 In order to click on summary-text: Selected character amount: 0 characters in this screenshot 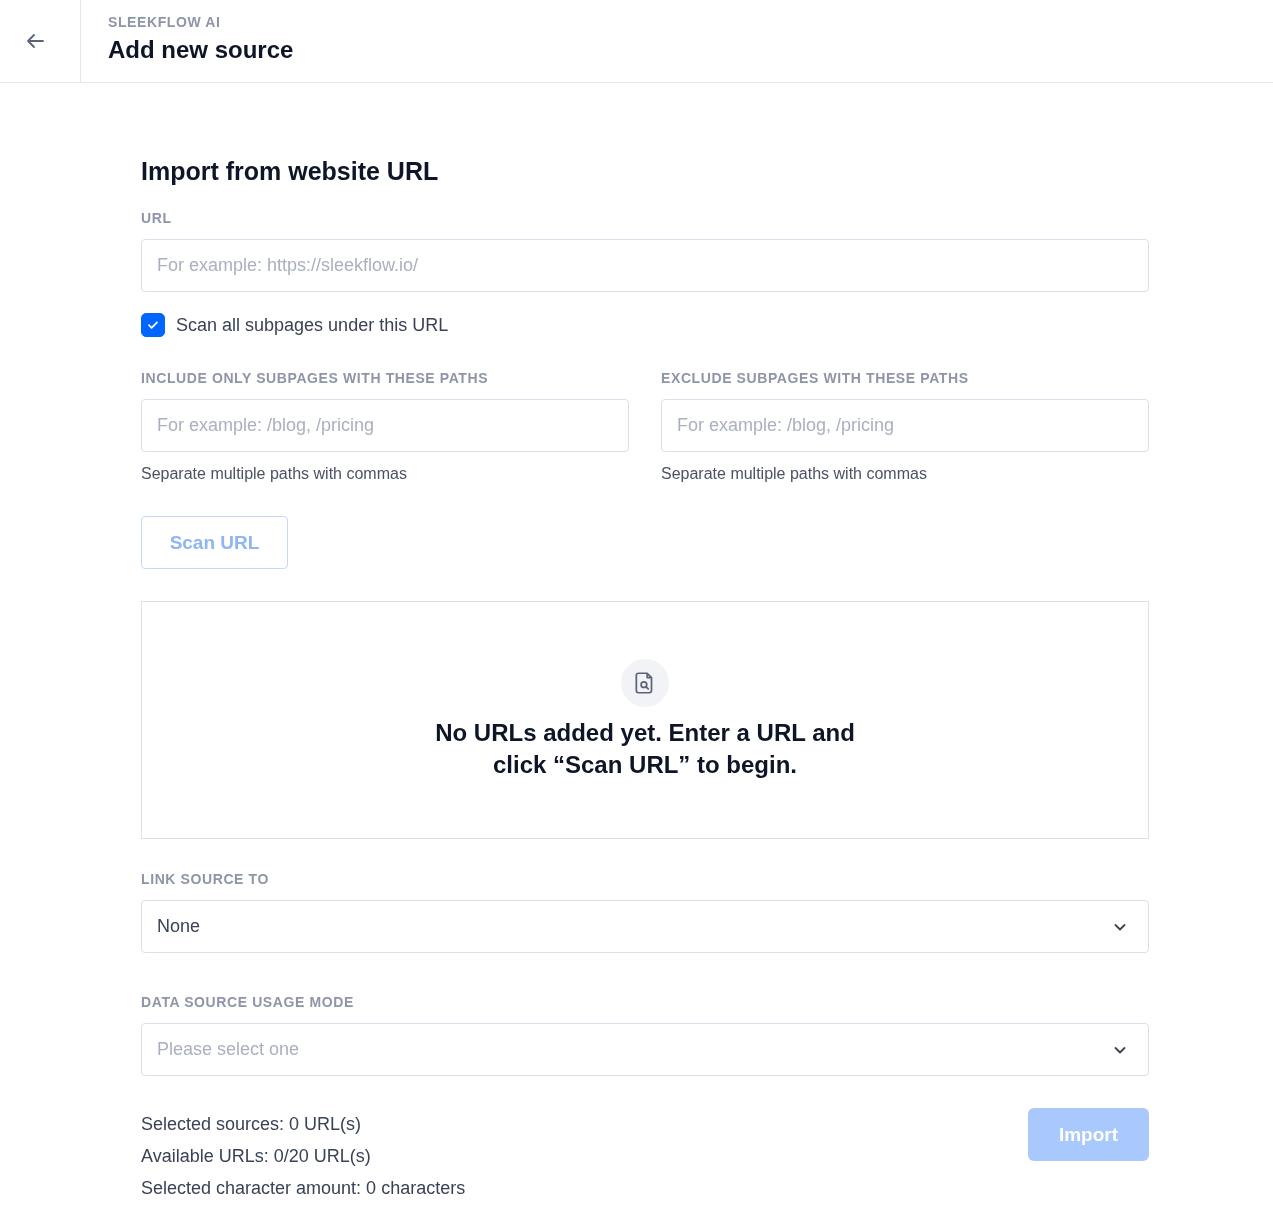, I will do `click(303, 1188)`.